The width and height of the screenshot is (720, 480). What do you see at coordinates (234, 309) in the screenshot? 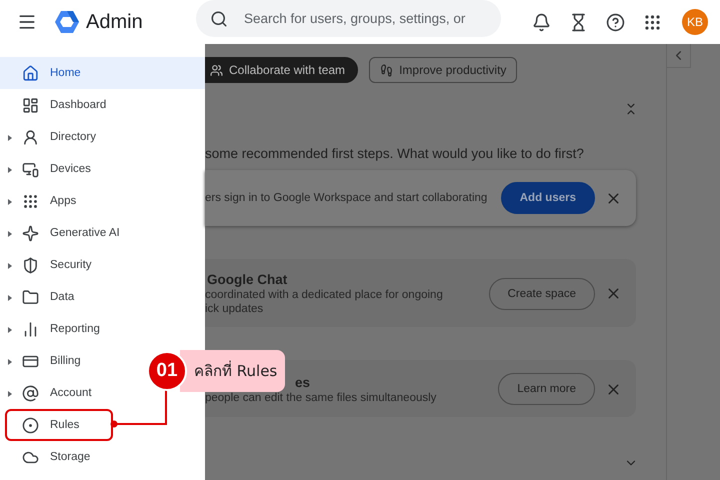
I see `card-description: ick updates` at bounding box center [234, 309].